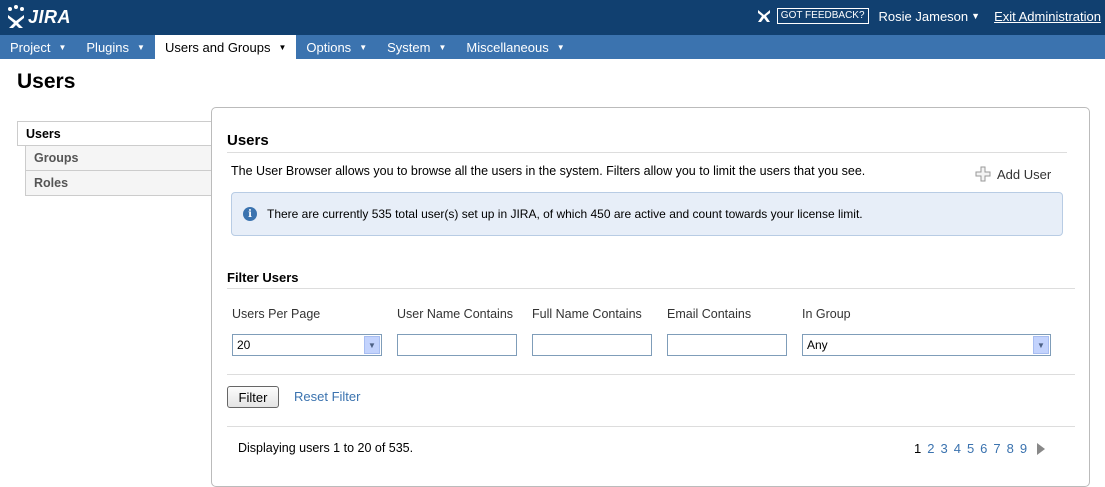  I want to click on username-label: User Name Contains, so click(455, 314).